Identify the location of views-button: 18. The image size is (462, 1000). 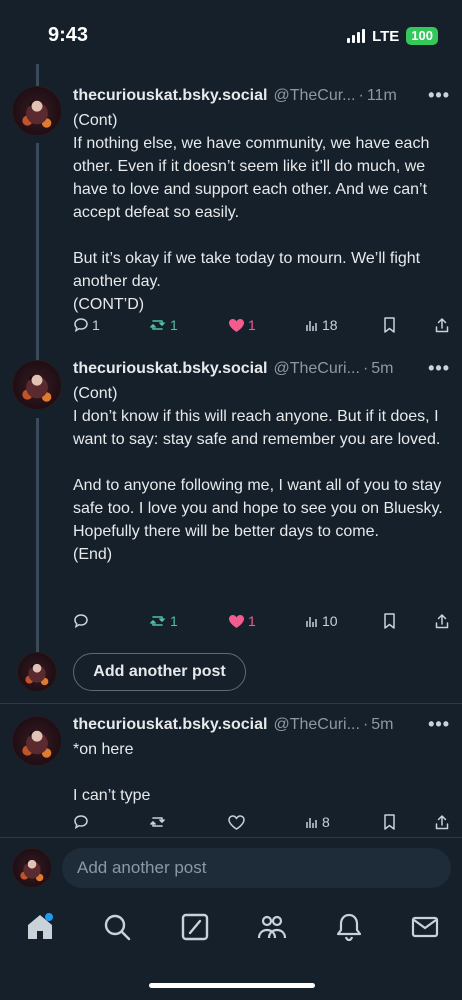
(321, 325).